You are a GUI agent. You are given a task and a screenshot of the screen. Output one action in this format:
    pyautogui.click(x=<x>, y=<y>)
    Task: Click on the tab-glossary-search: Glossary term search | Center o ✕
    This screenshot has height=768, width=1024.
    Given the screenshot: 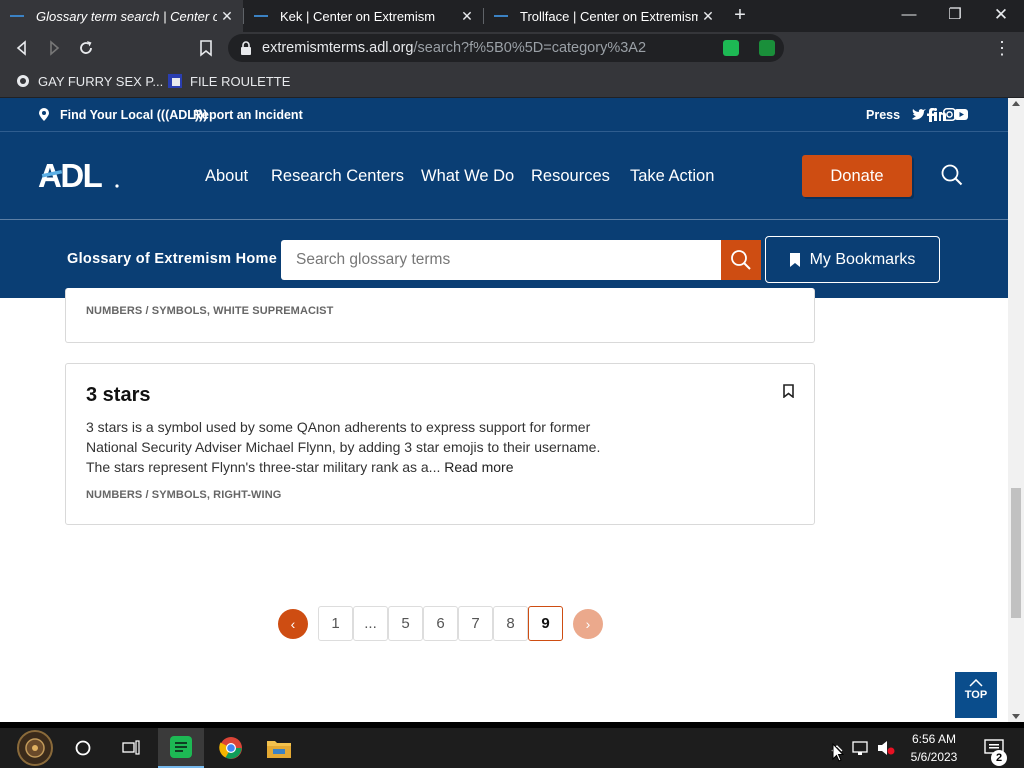 What is the action you would take?
    pyautogui.click(x=121, y=16)
    